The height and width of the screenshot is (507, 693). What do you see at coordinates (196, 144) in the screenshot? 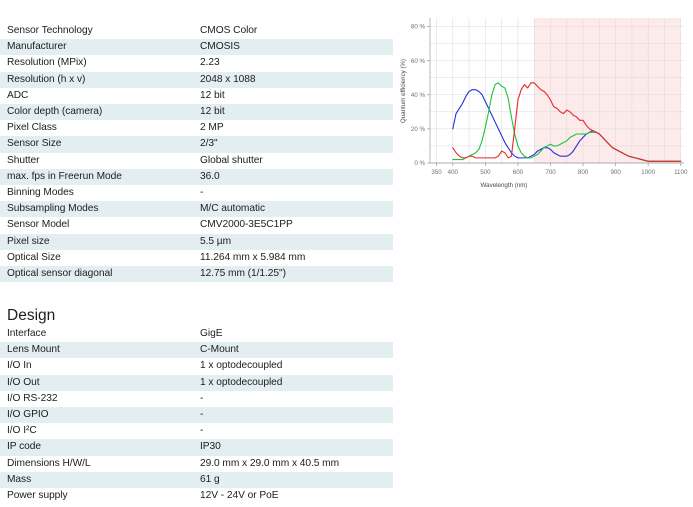
I see `table-row: Sensor Size 2/3"` at bounding box center [196, 144].